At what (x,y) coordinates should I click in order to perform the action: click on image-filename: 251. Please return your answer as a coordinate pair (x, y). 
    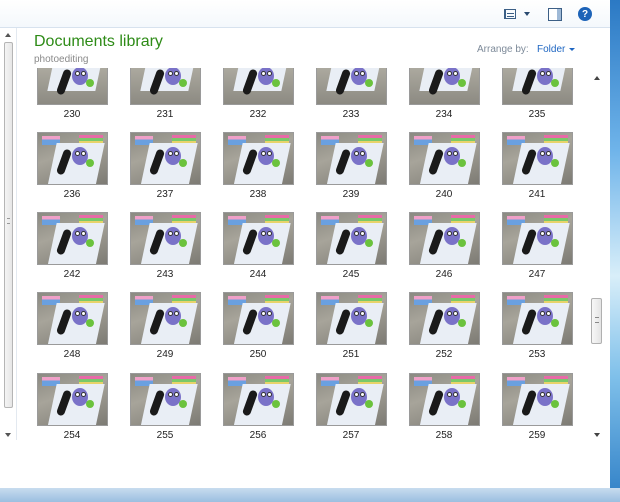
    Looking at the image, I should click on (351, 354).